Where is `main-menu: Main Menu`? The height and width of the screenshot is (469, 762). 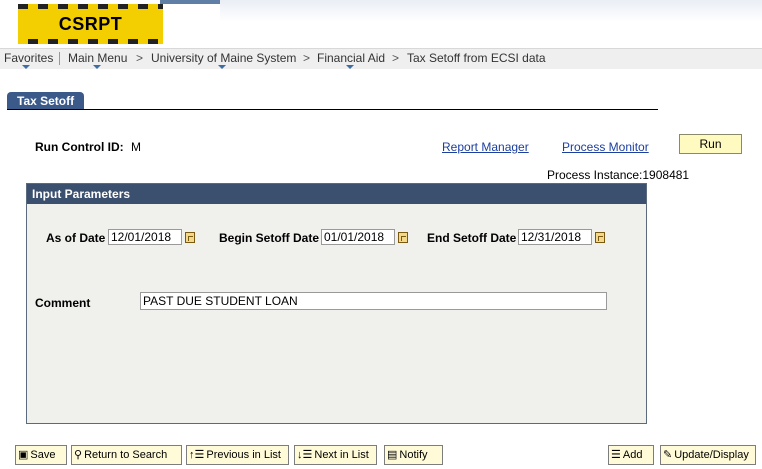 main-menu: Main Menu is located at coordinates (97, 58).